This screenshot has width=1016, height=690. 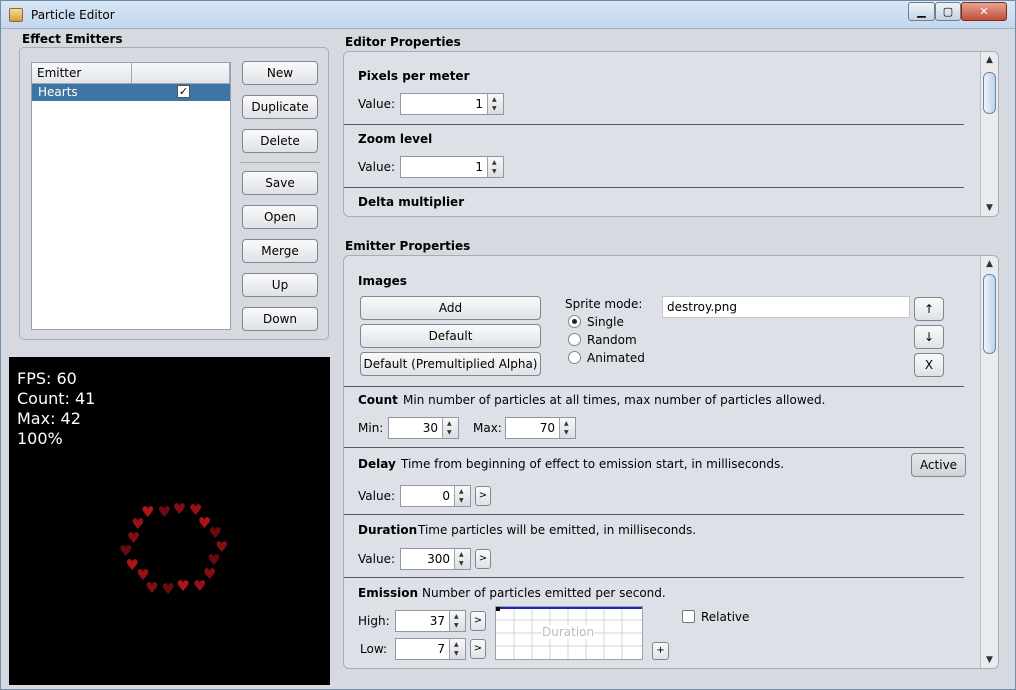 What do you see at coordinates (989, 134) in the screenshot?
I see `editor-properties-scrollbar: ▲ ▼` at bounding box center [989, 134].